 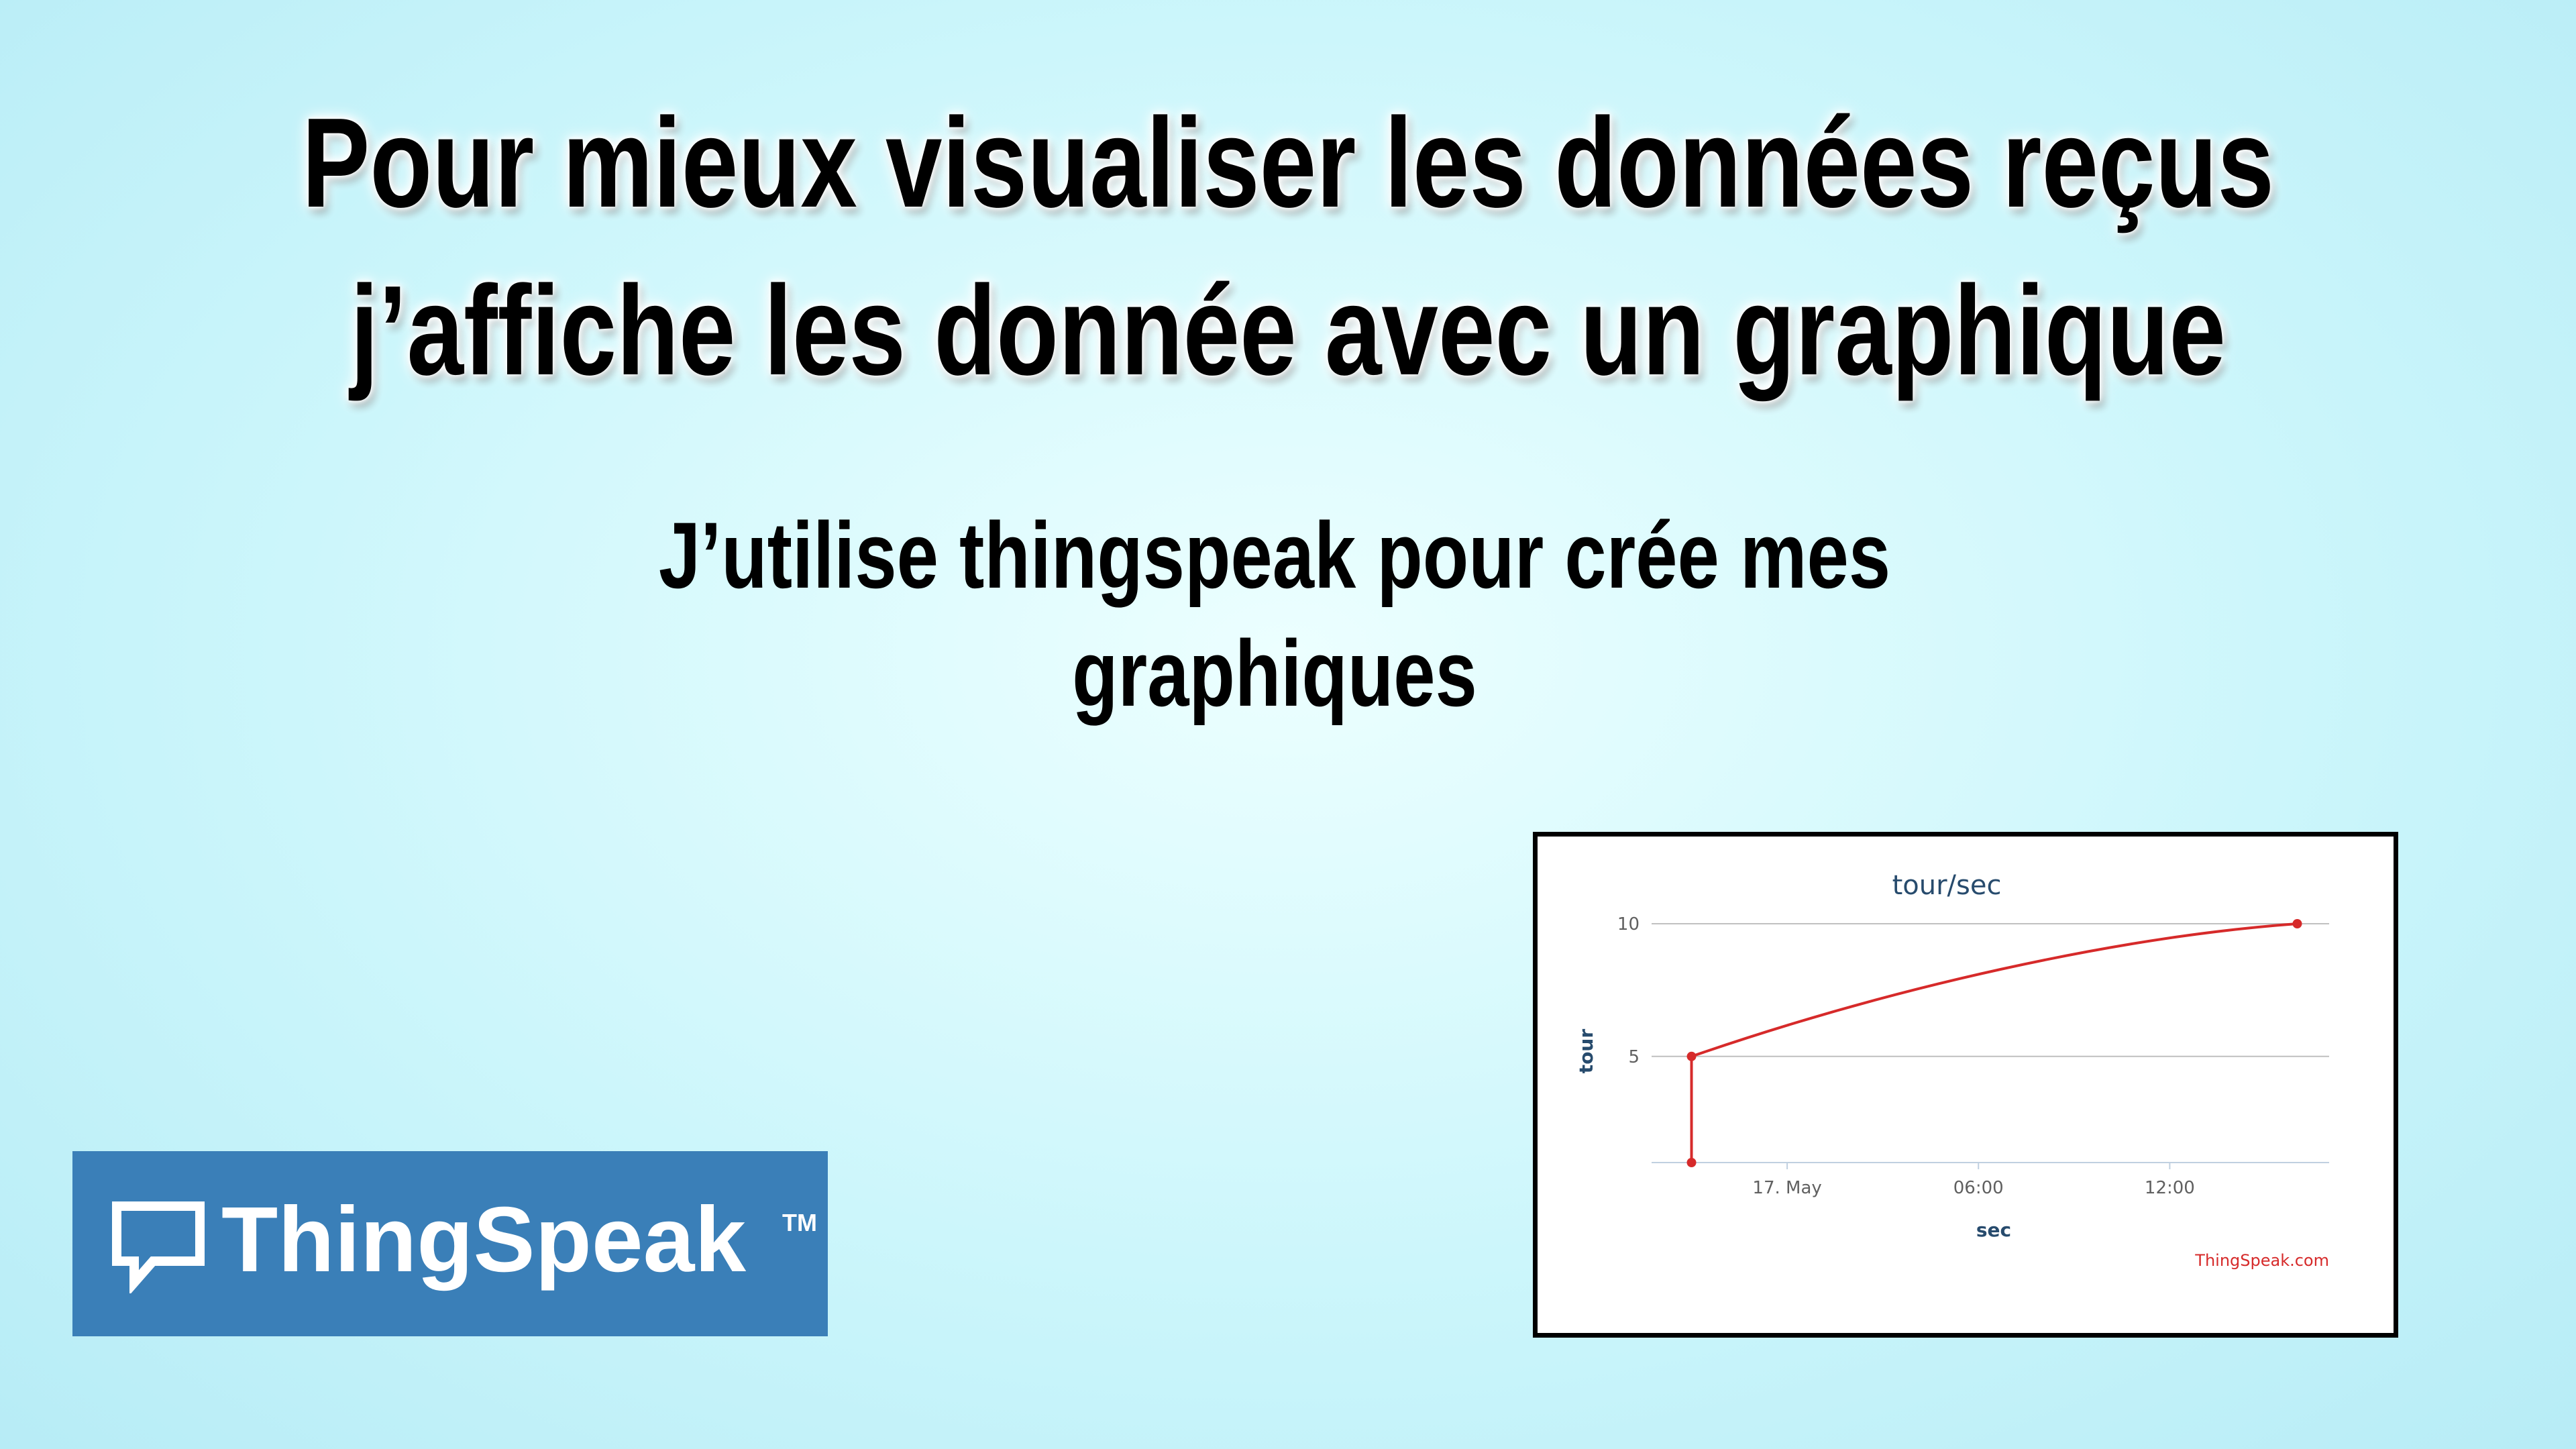 I want to click on subheading-line-1: J’utilise thingspeak pour crée mes, so click(x=1274, y=555).